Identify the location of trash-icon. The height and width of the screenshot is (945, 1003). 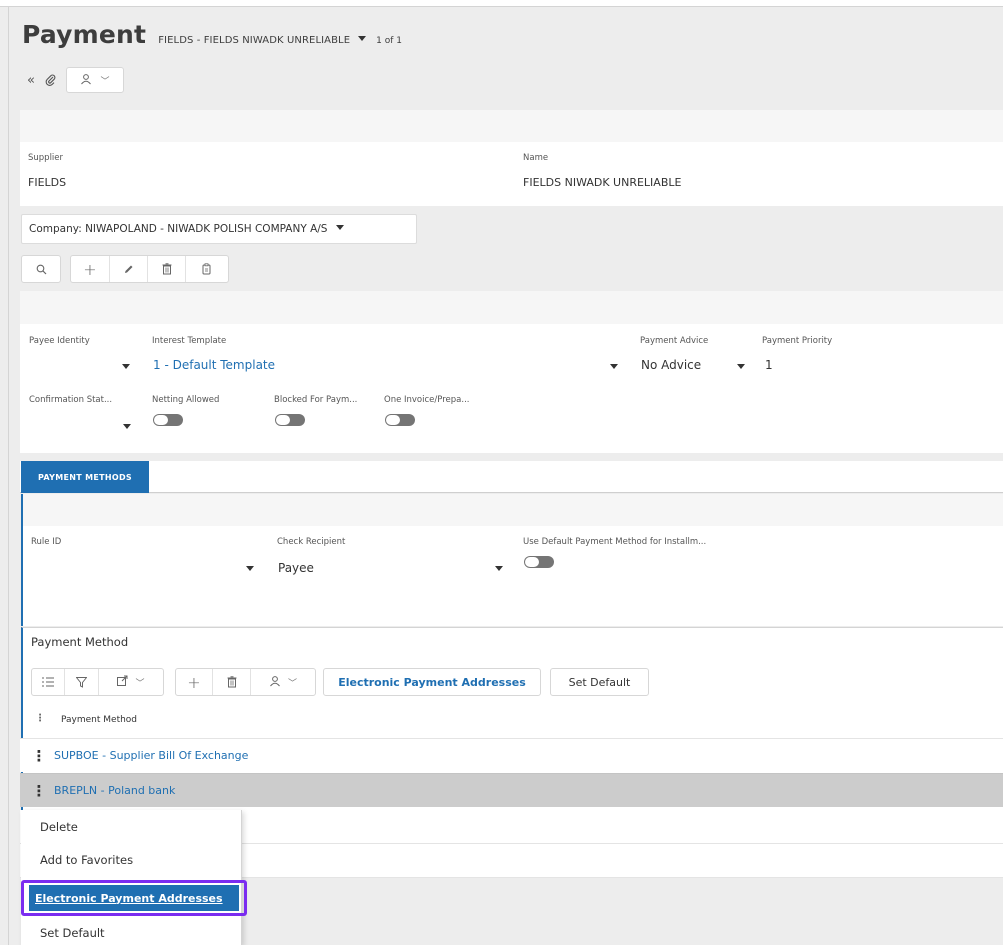
(166, 269).